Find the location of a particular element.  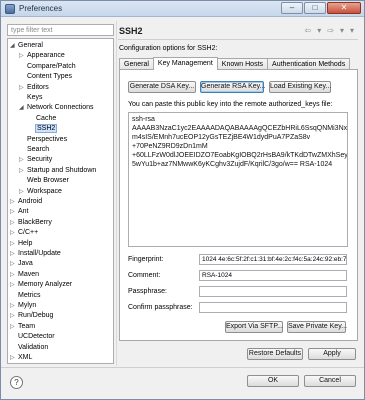

close-icon: ✕ is located at coordinates (344, 8).